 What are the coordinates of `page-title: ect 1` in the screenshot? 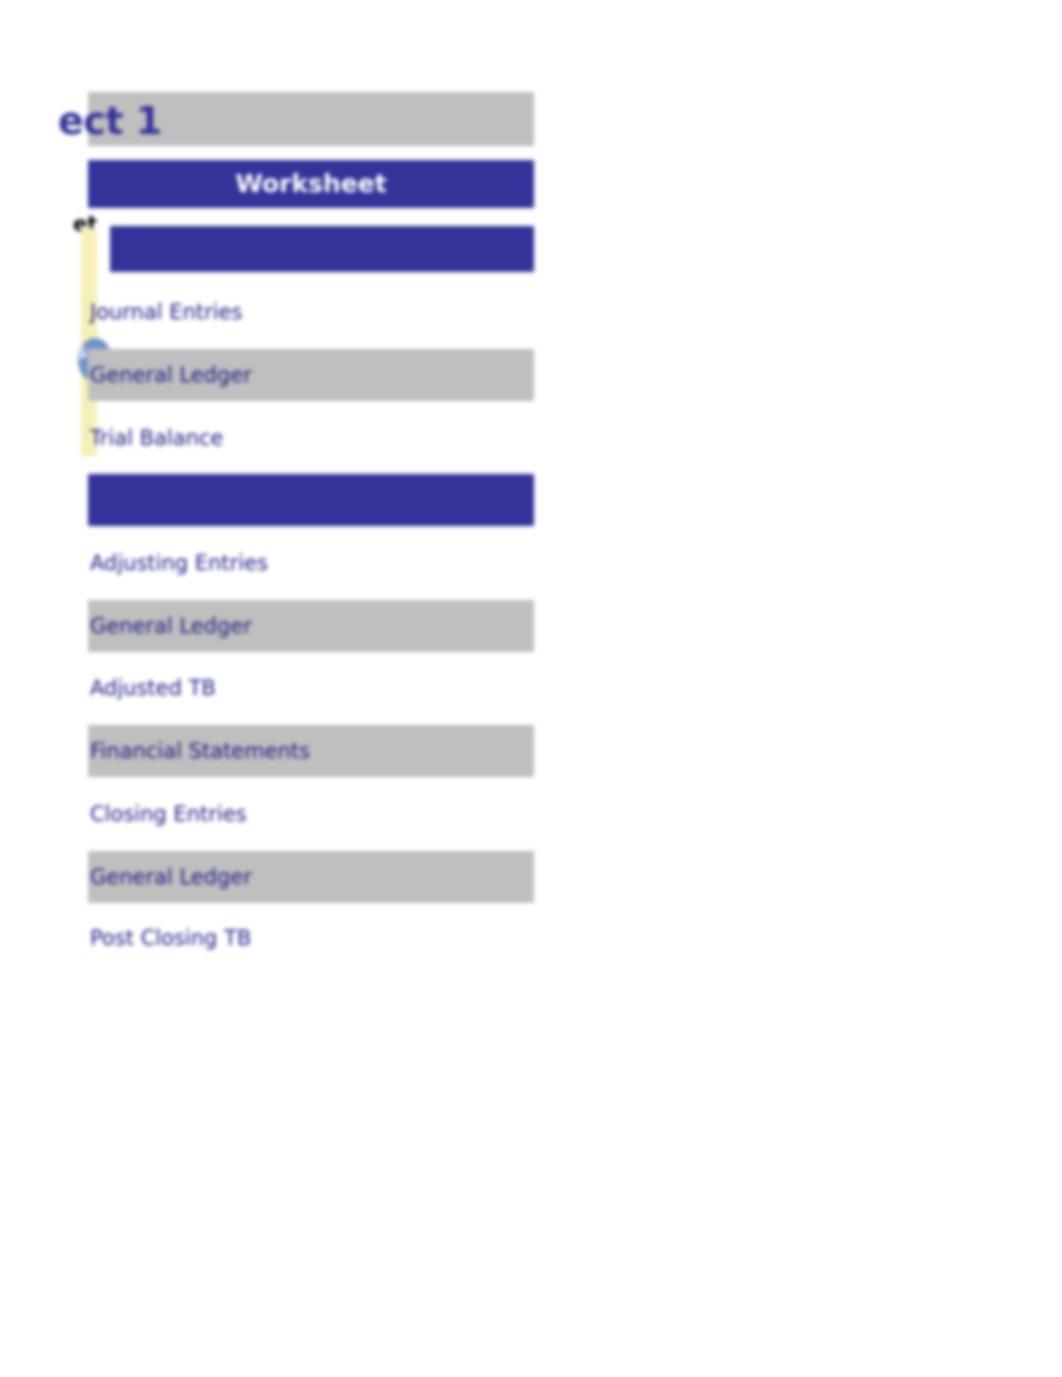 It's located at (110, 121).